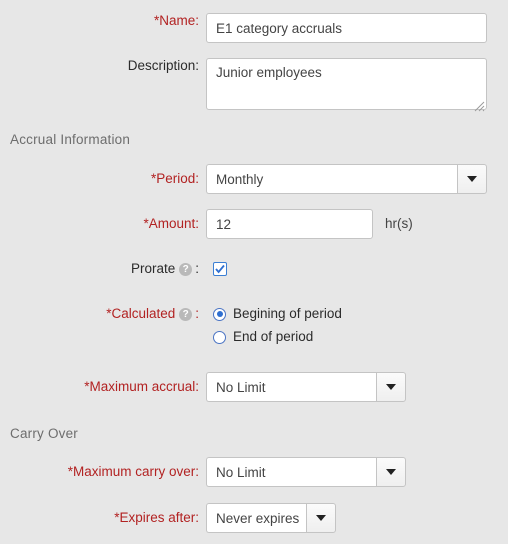 The width and height of the screenshot is (508, 544). What do you see at coordinates (174, 178) in the screenshot?
I see `period-label: *Period:` at bounding box center [174, 178].